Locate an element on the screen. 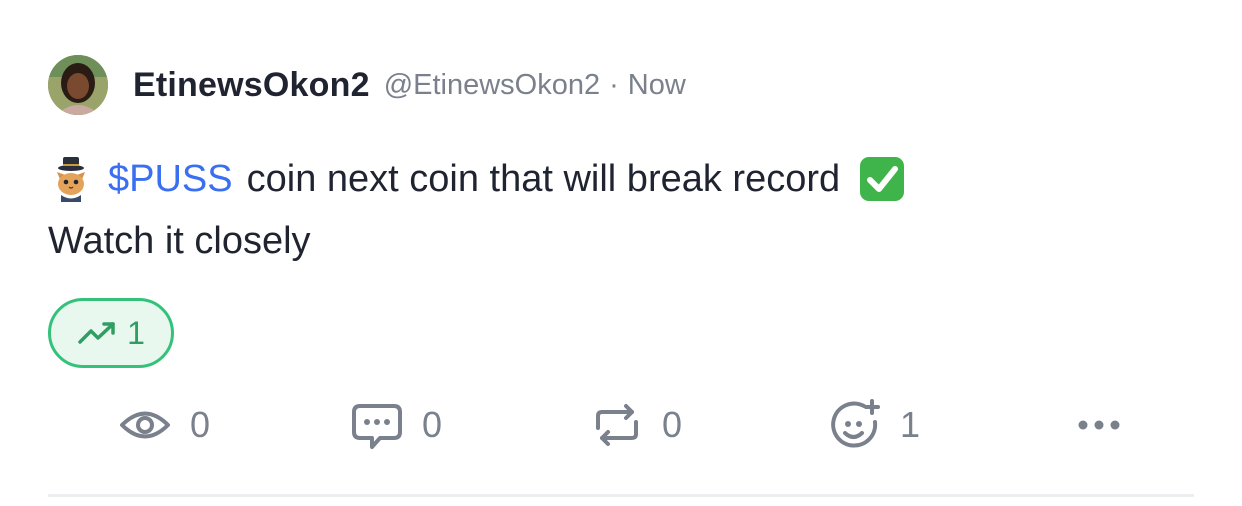  post-header: EtinewsOkon2 @EtinewsOkon2 · Now is located at coordinates (409, 85).